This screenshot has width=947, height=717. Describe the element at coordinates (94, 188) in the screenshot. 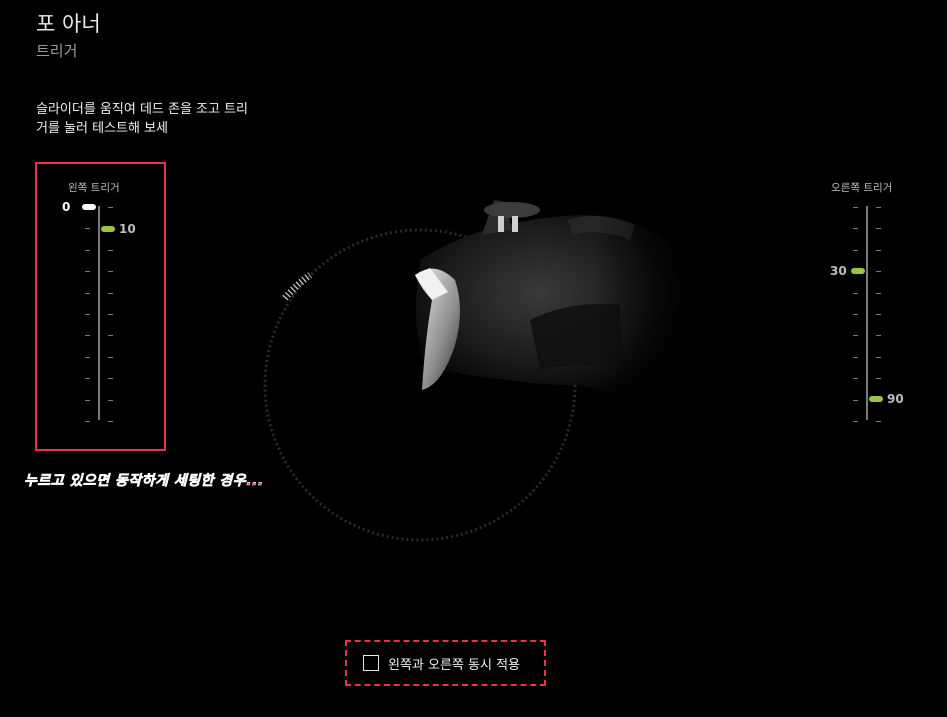

I see `left-trigger-label: 왼쪽 트리거` at that location.